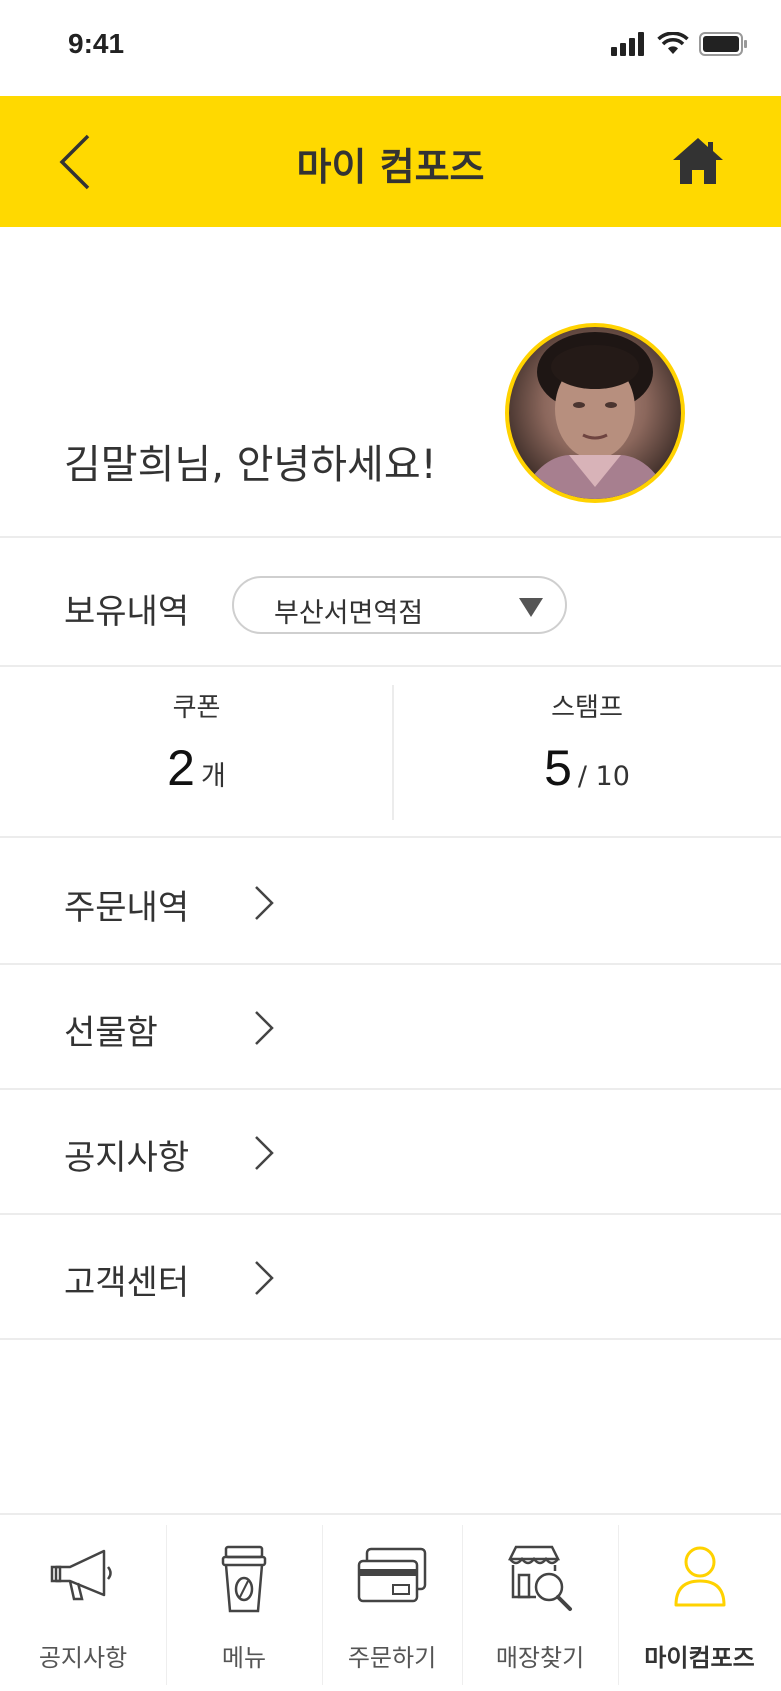 The width and height of the screenshot is (781, 1691). What do you see at coordinates (627, 44) in the screenshot?
I see `cellular-signal-icon` at bounding box center [627, 44].